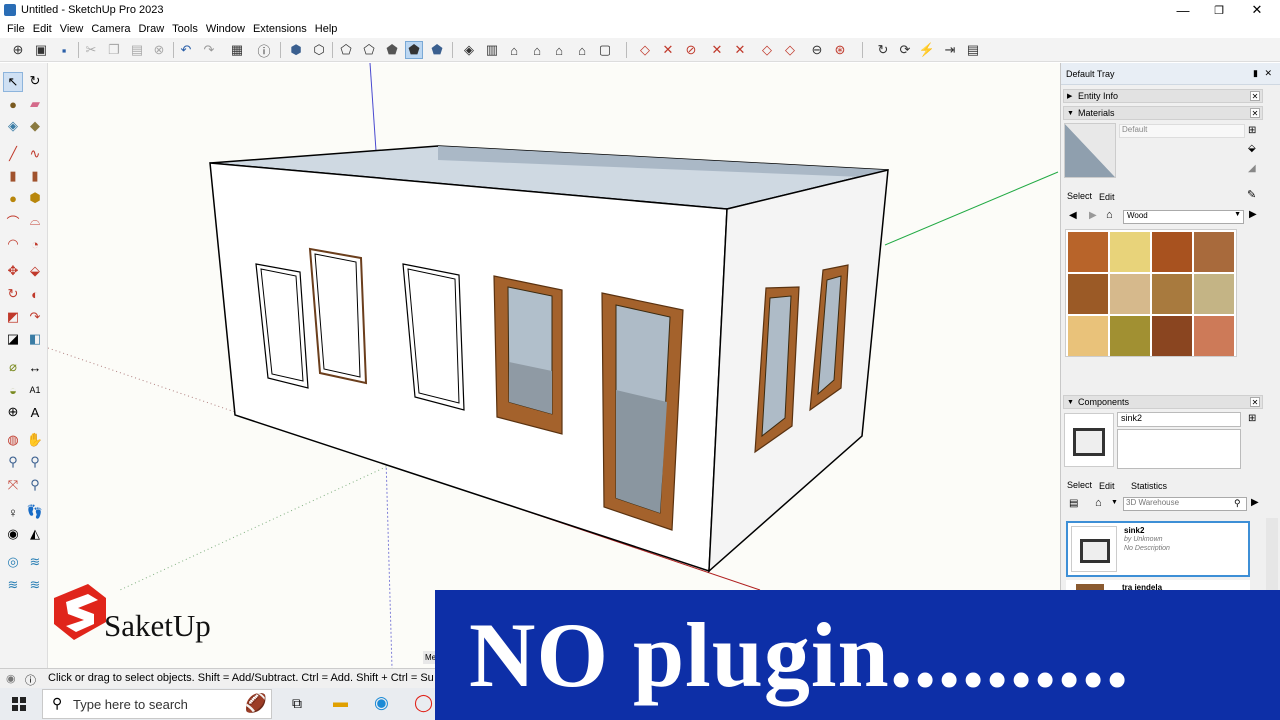  What do you see at coordinates (13, 485) in the screenshot?
I see `zoom-extents-tool-icon: ⤧` at bounding box center [13, 485].